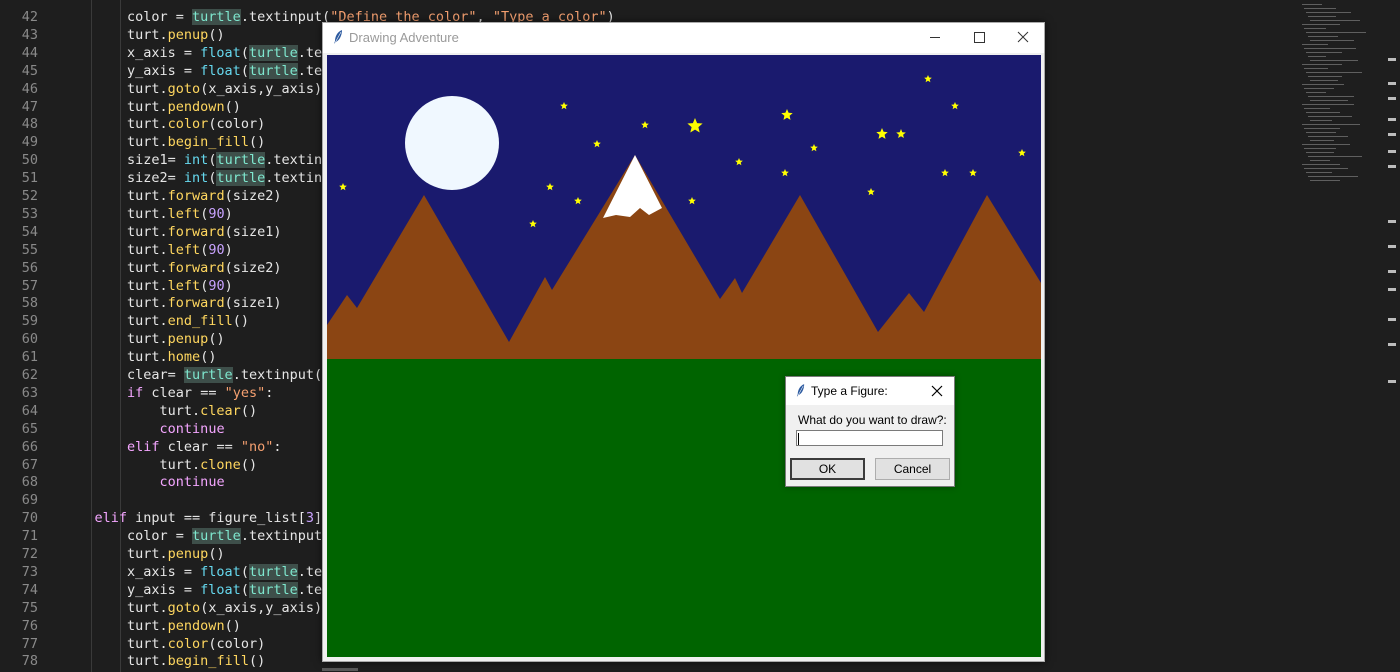  I want to click on line-number: 70, so click(29, 518).